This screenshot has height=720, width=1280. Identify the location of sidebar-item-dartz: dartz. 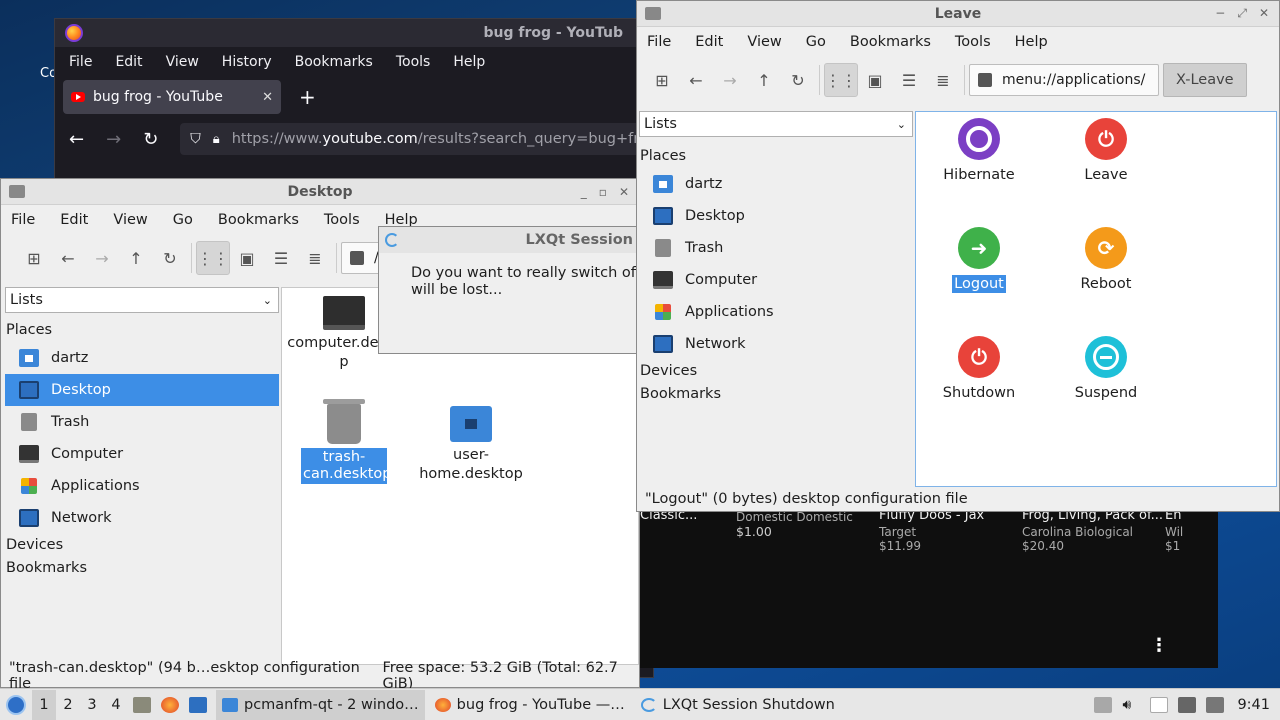
(776, 184).